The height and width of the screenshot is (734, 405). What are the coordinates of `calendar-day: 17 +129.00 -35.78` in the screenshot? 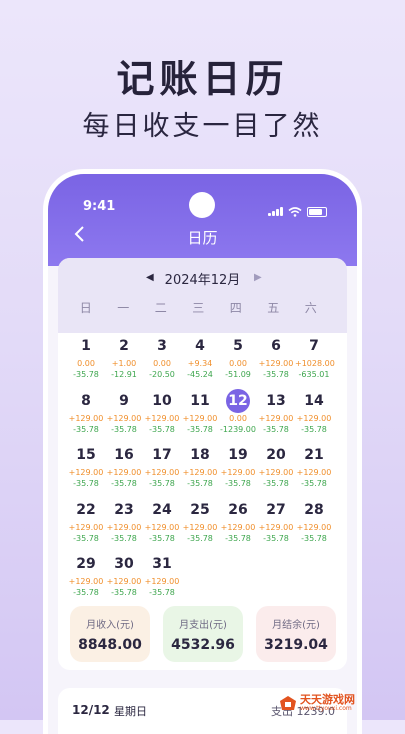 It's located at (162, 469).